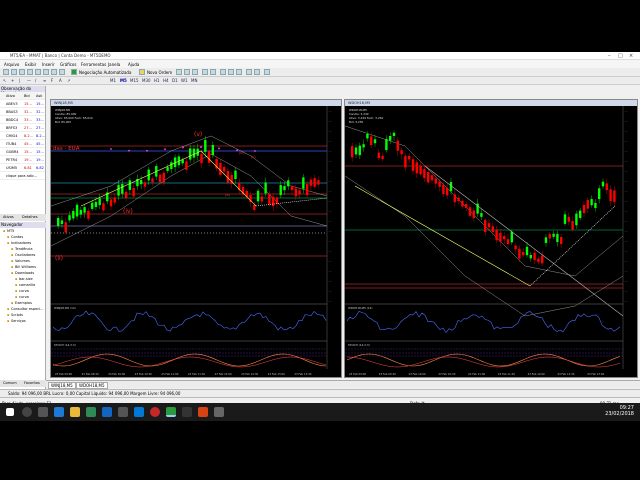 Image resolution: width=640 pixels, height=480 pixels. I want to click on tf-h1: H1, so click(157, 80).